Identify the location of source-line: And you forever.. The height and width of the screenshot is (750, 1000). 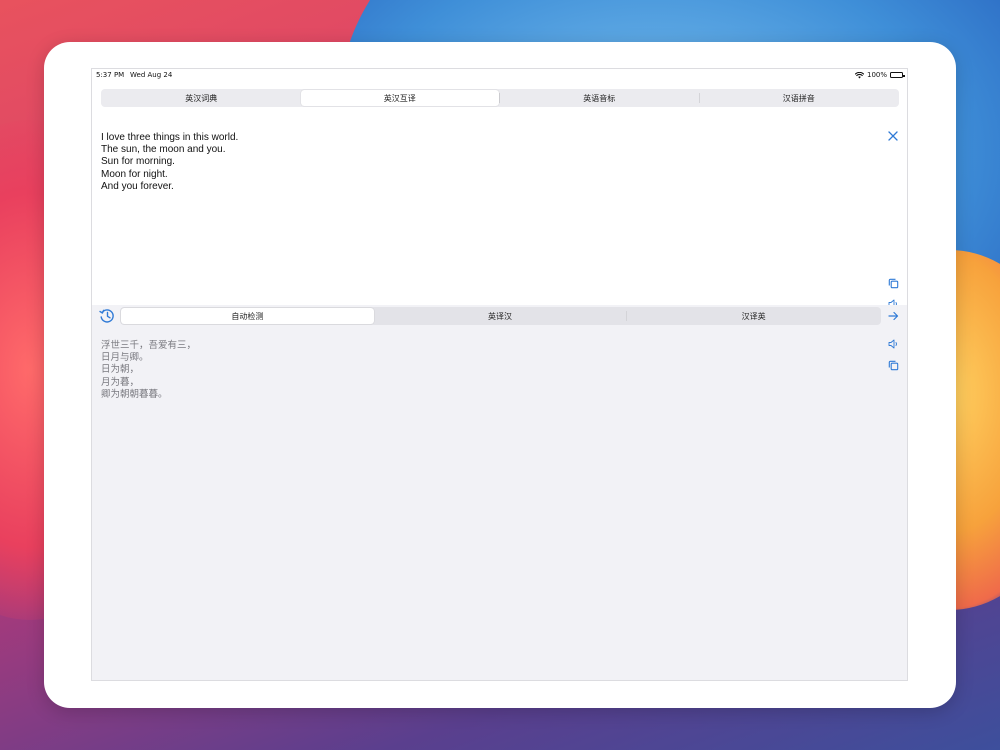
(137, 186).